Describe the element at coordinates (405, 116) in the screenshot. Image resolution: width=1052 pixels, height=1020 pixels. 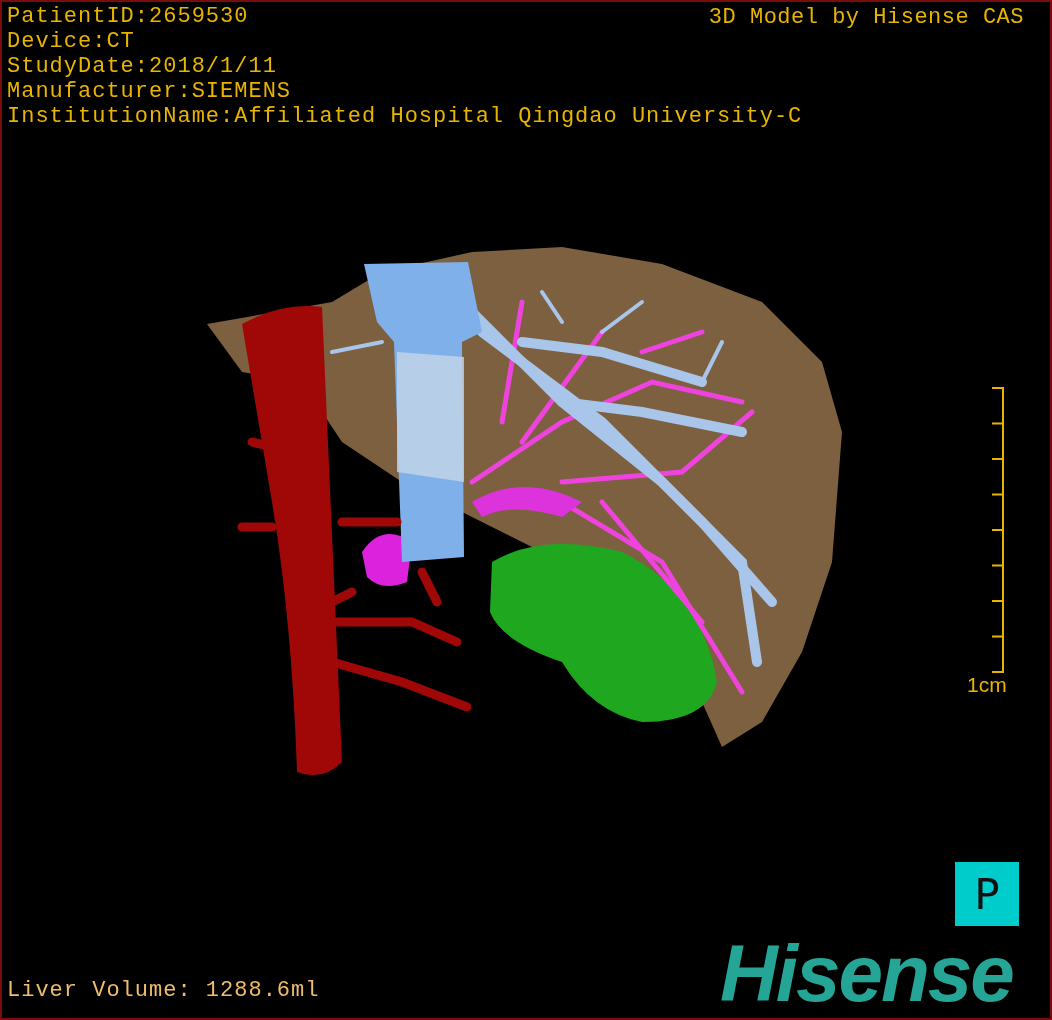
I see `study-info-text: InstitutionName:Affiliated Hospital Qingdao University-C` at that location.